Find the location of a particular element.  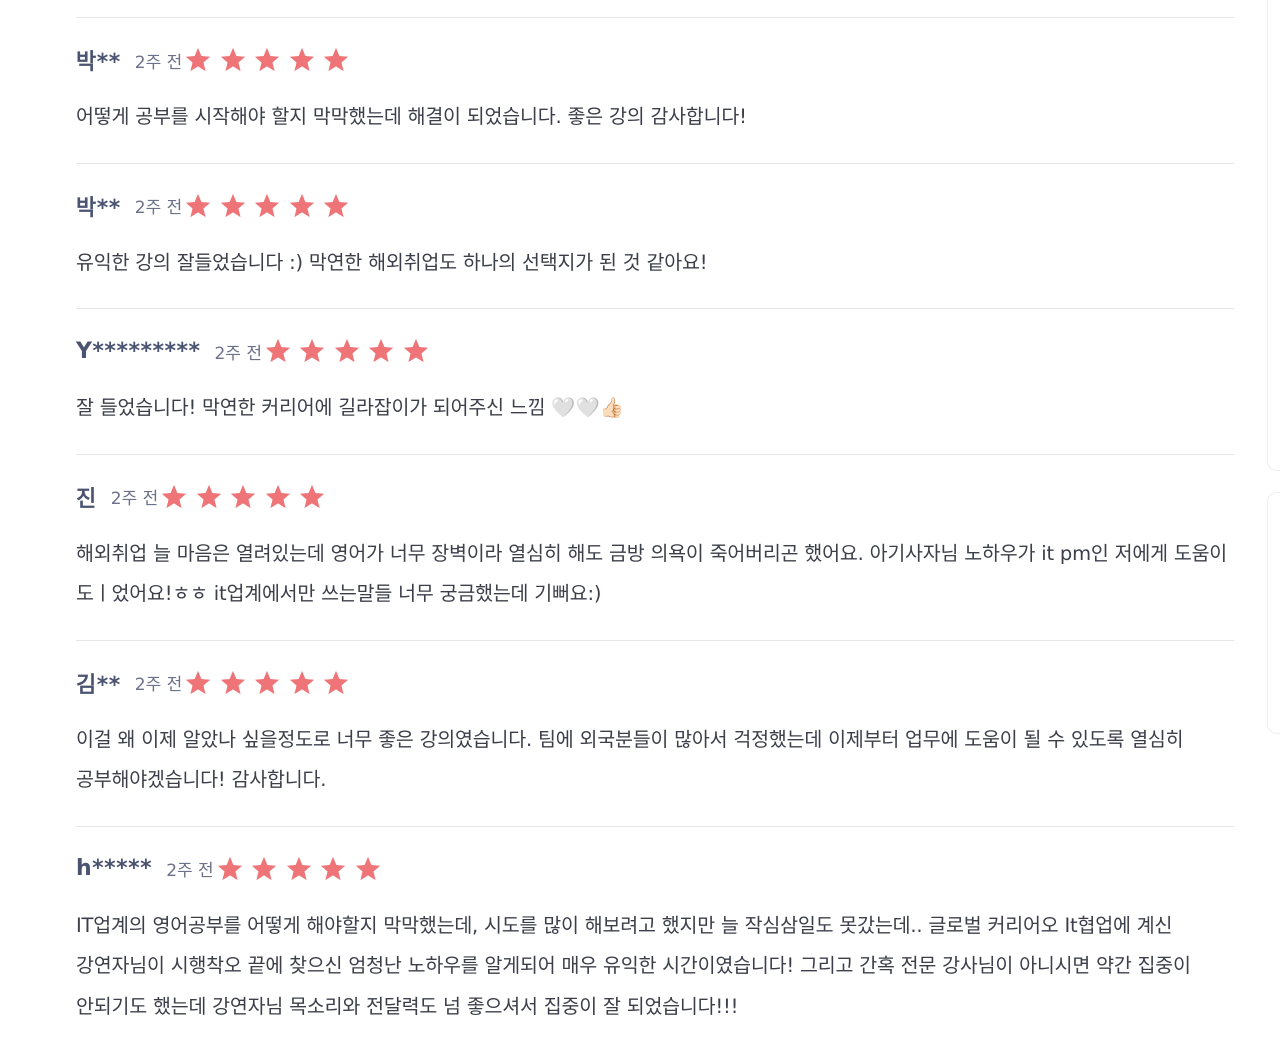

review-author: Y********* is located at coordinates (138, 351).